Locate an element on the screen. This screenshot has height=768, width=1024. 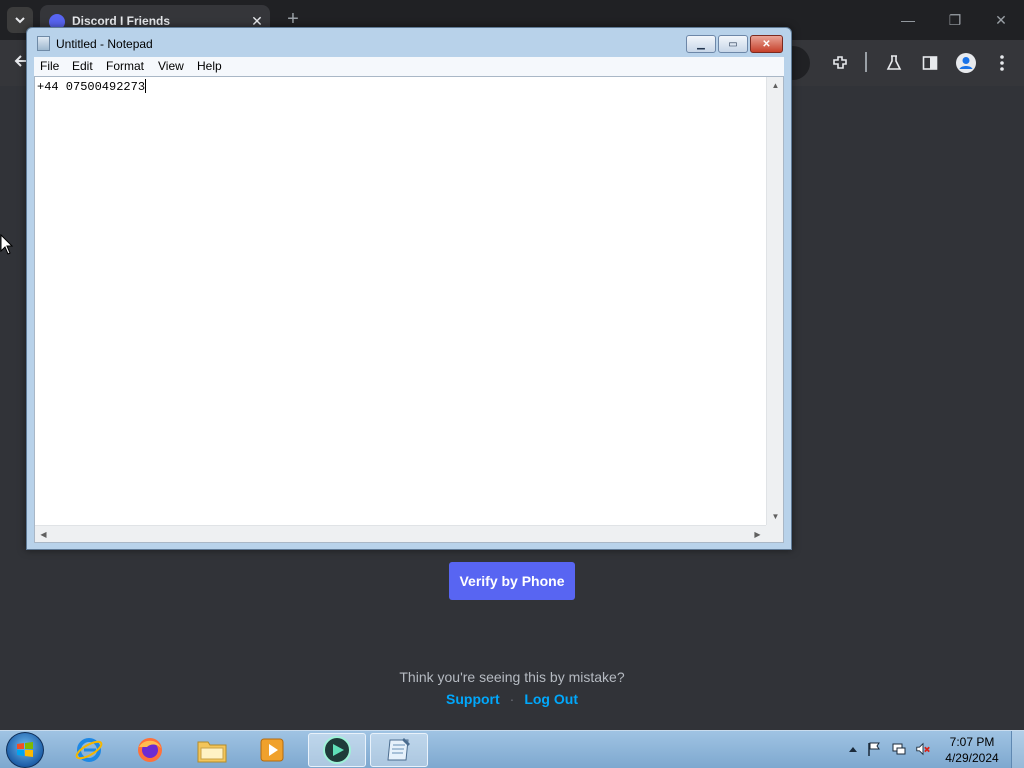
mouse-cursor-icon is located at coordinates (7, 244).